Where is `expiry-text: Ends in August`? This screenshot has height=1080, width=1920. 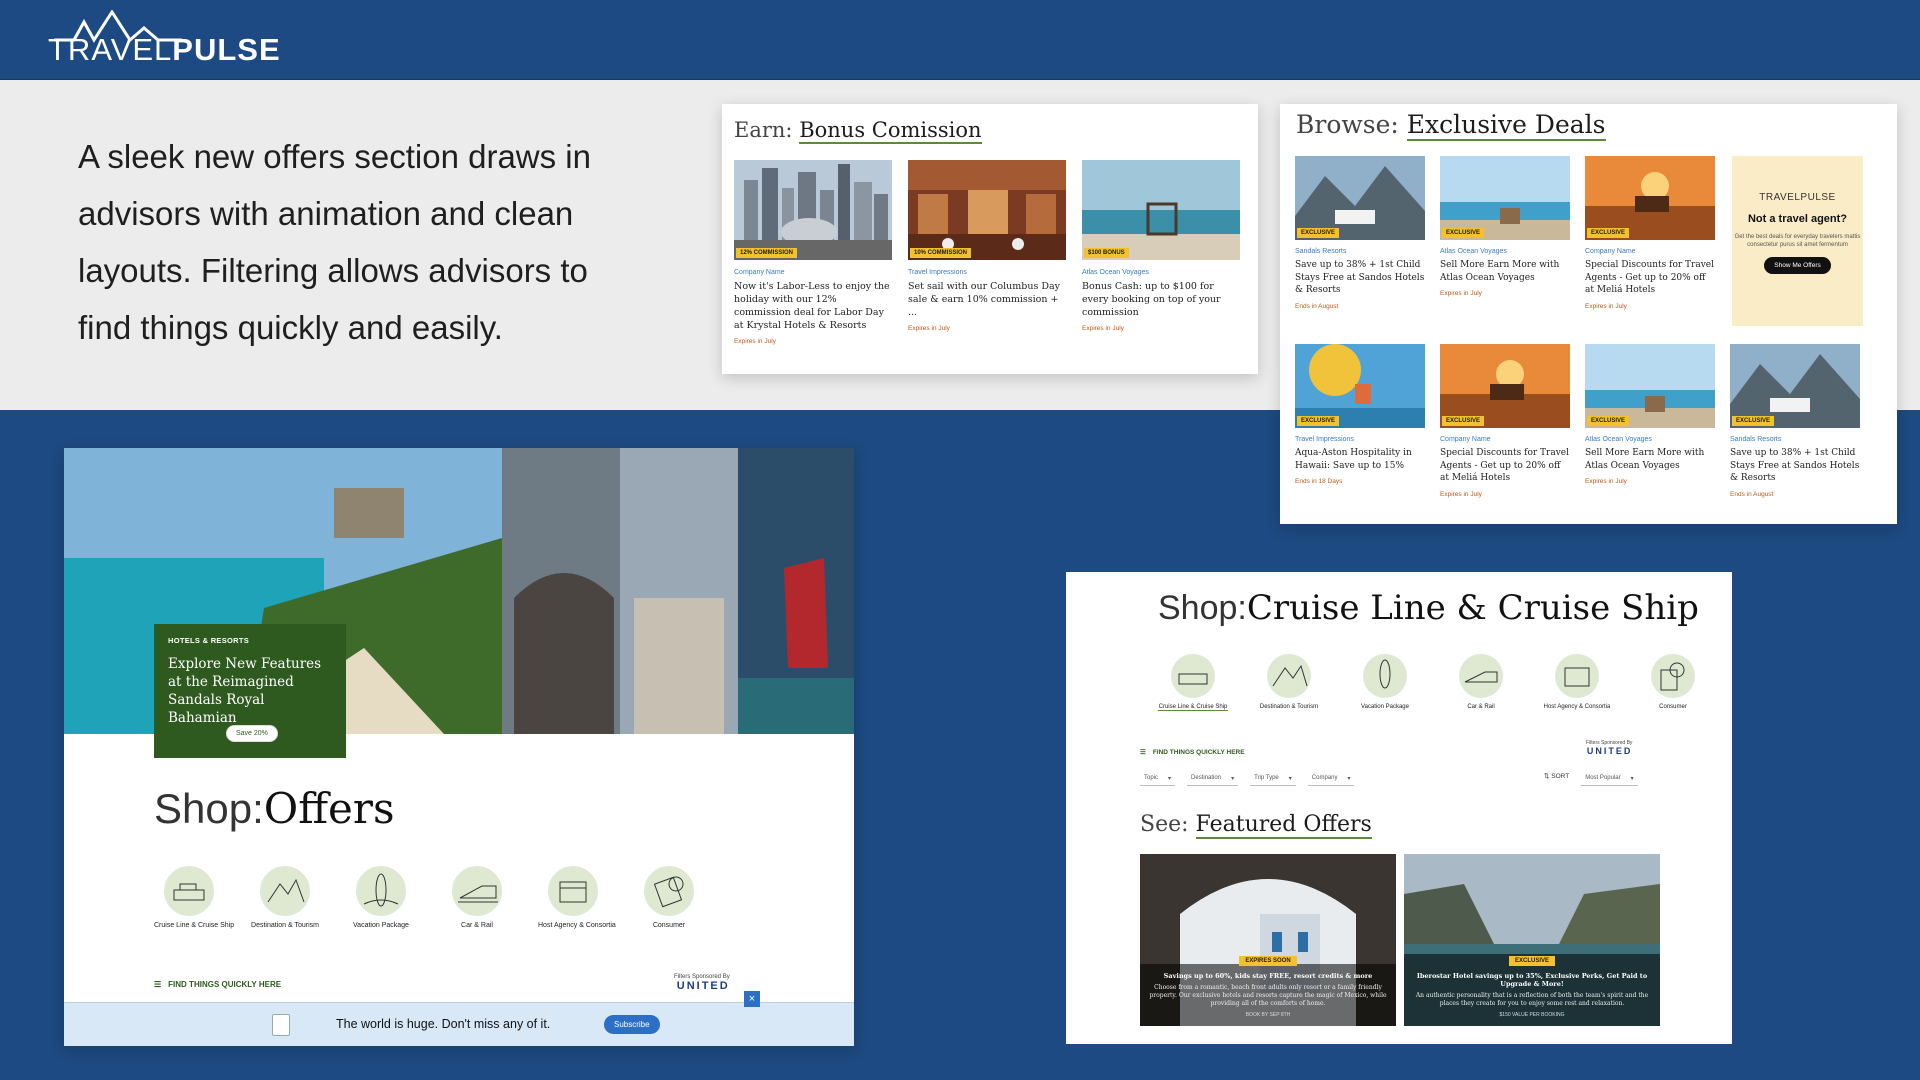 expiry-text: Ends in August is located at coordinates (1752, 494).